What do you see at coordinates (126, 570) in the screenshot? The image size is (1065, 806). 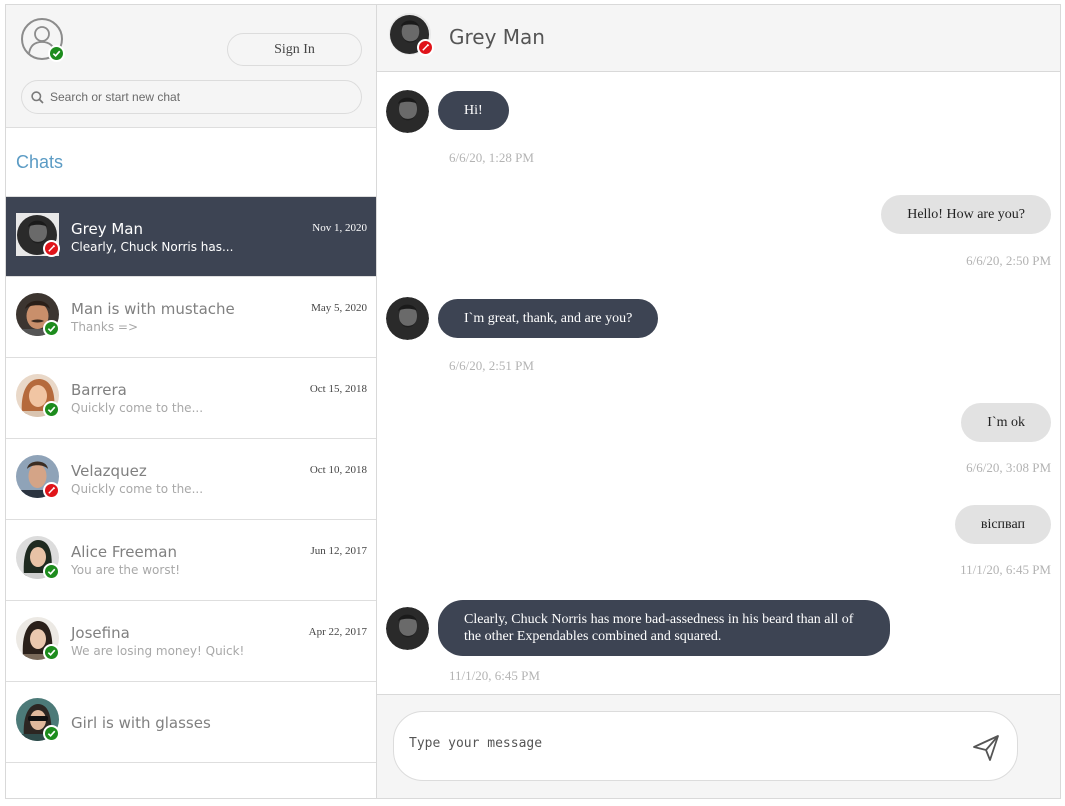 I see `chat-preview: You are the worst!` at bounding box center [126, 570].